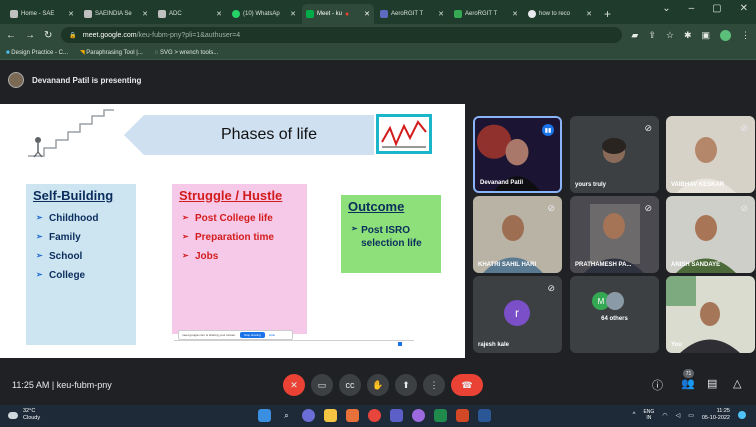 This screenshot has width=756, height=427. What do you see at coordinates (386, 236) in the screenshot?
I see `list-item: ➢ Post ISRO selection life` at bounding box center [386, 236].